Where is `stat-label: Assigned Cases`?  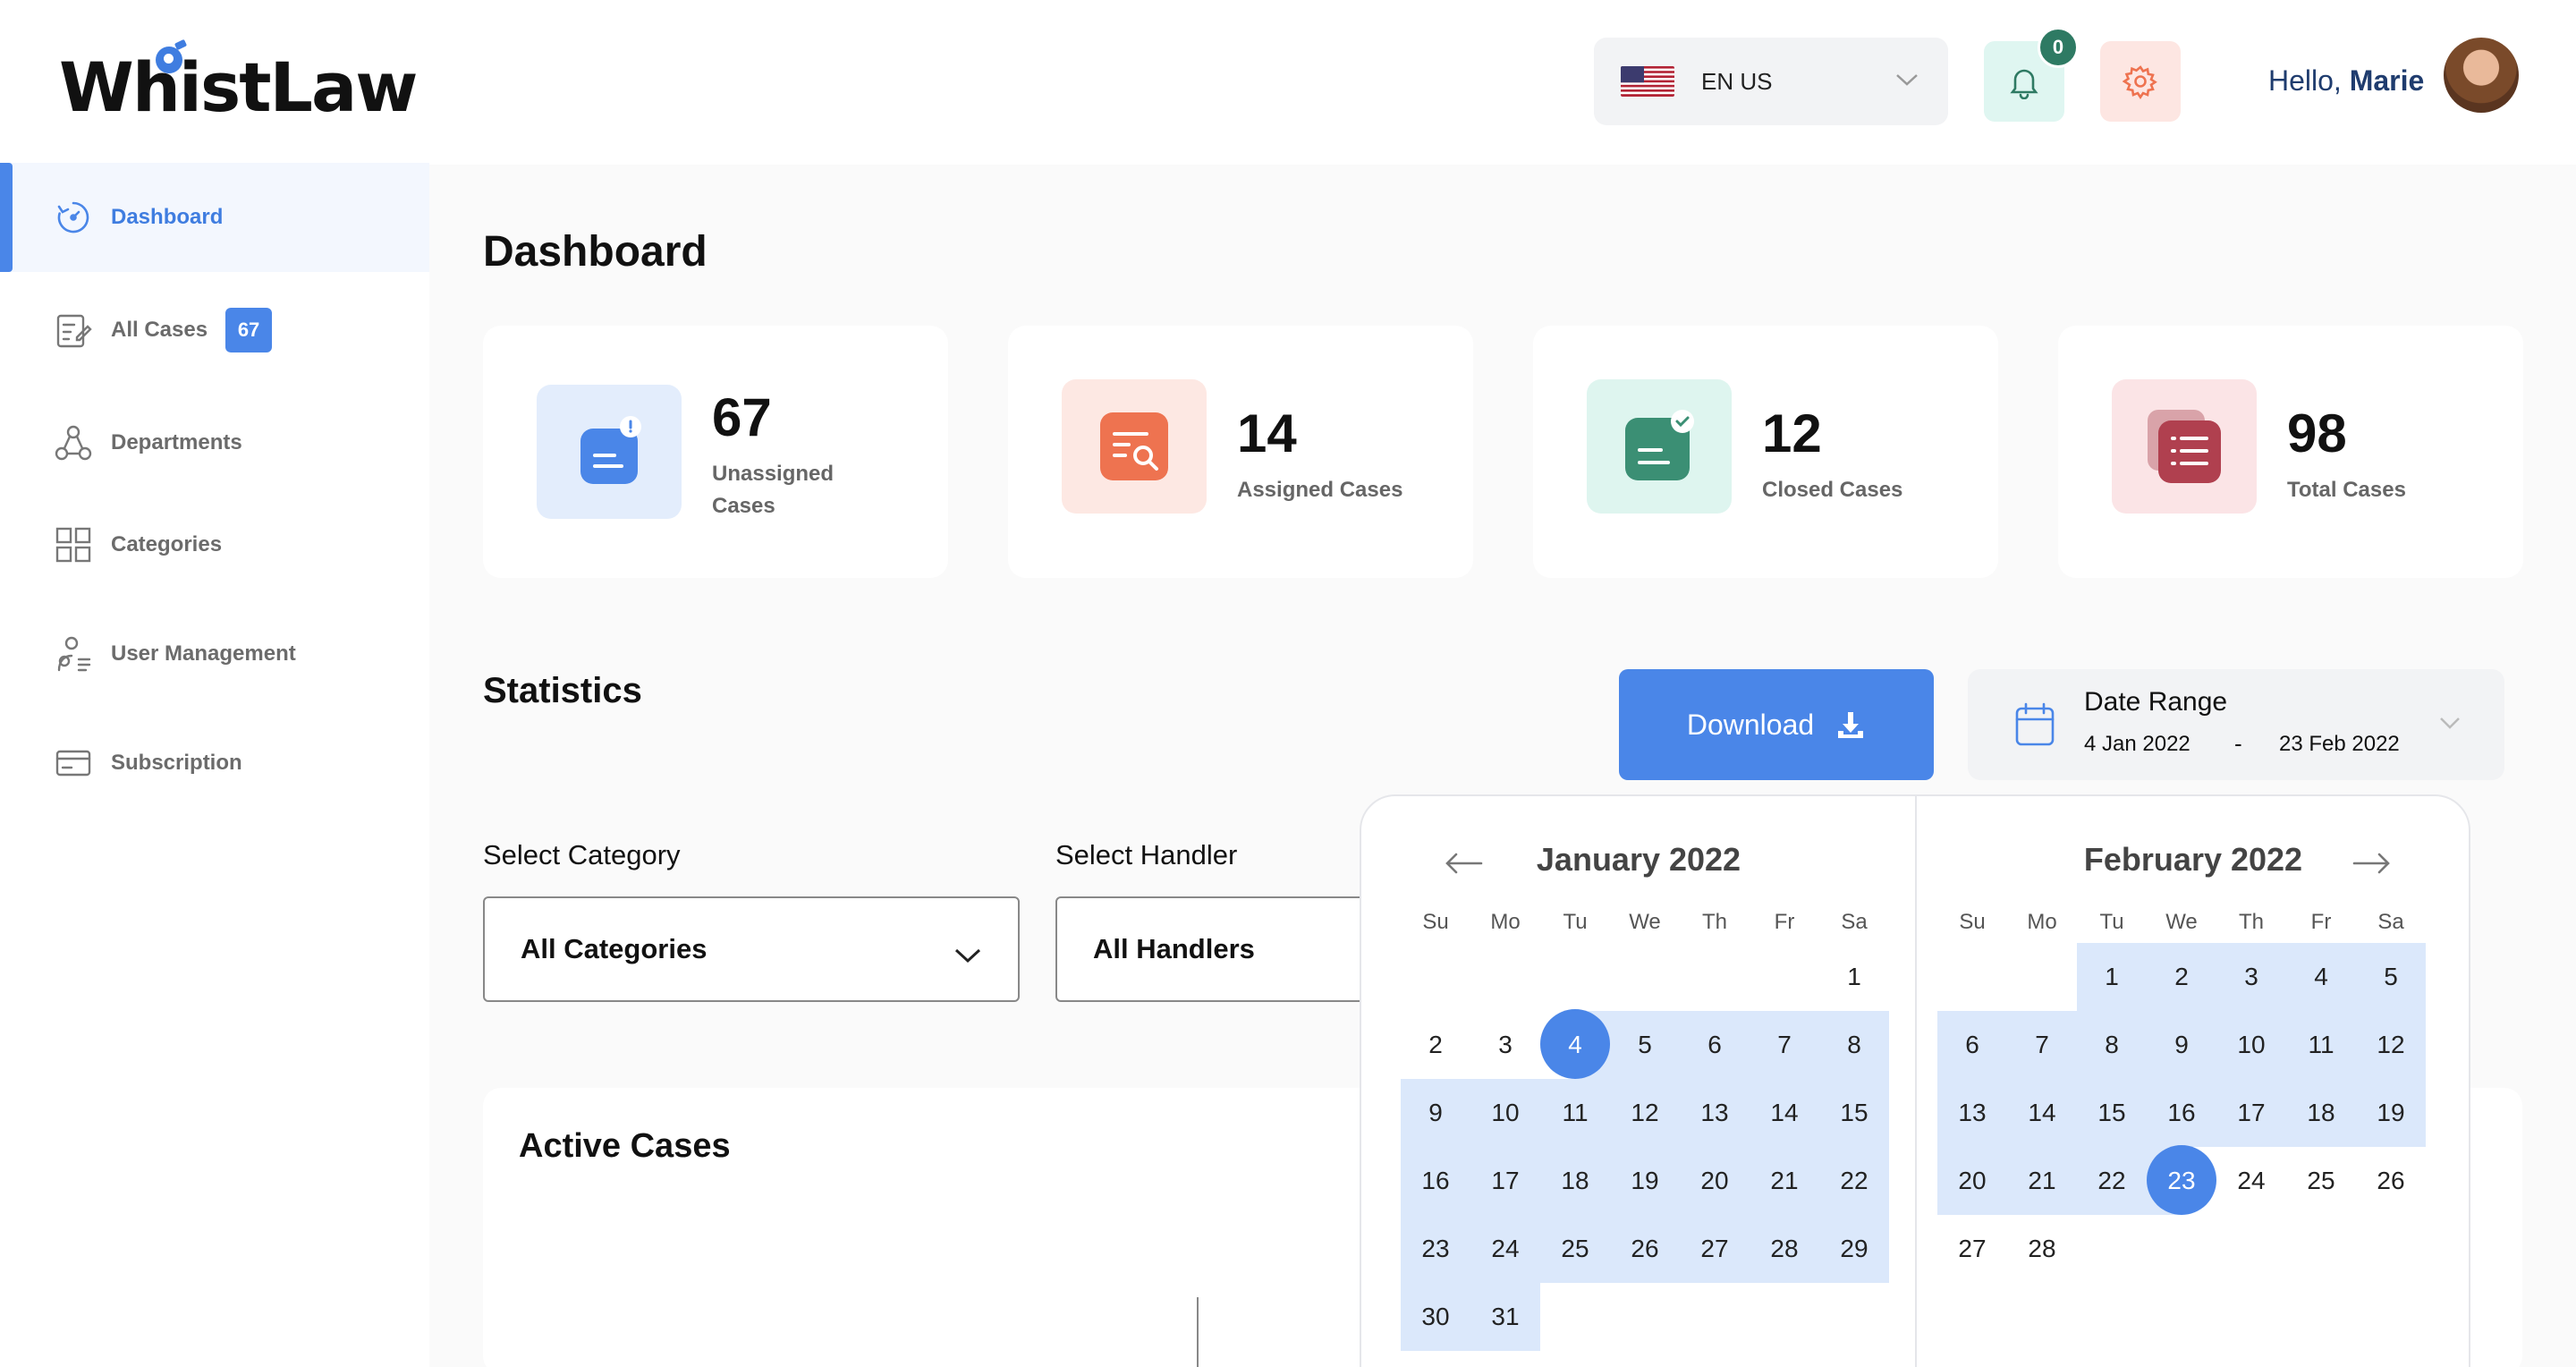 stat-label: Assigned Cases is located at coordinates (1320, 490).